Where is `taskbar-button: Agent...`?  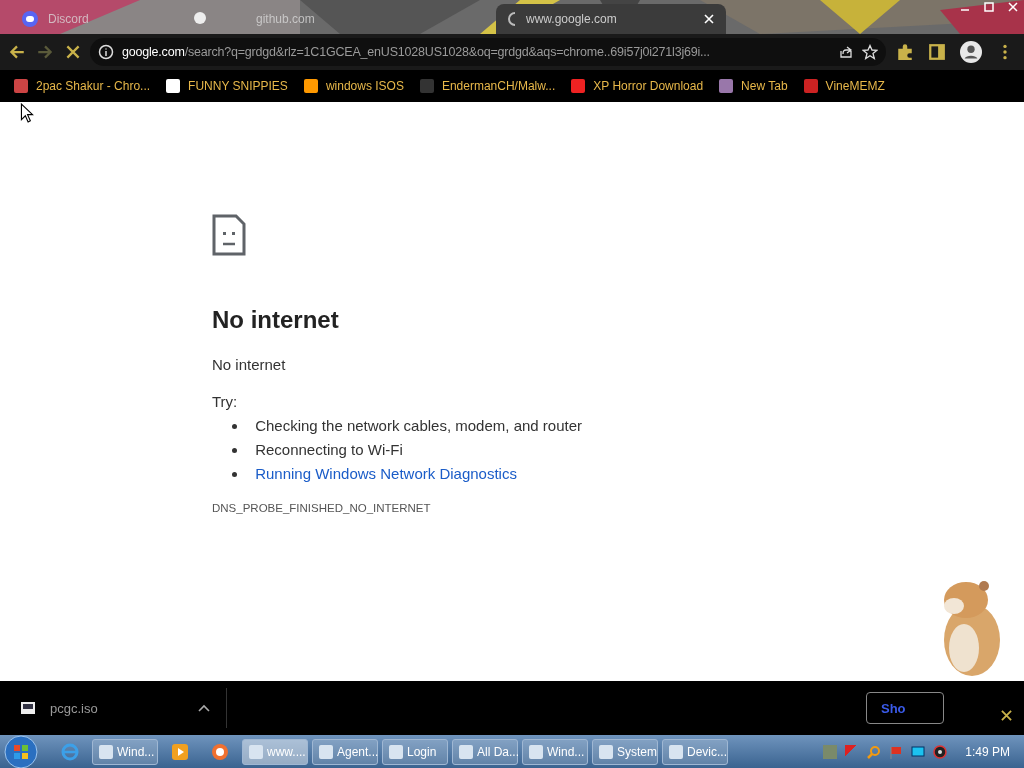 taskbar-button: Agent... is located at coordinates (345, 751).